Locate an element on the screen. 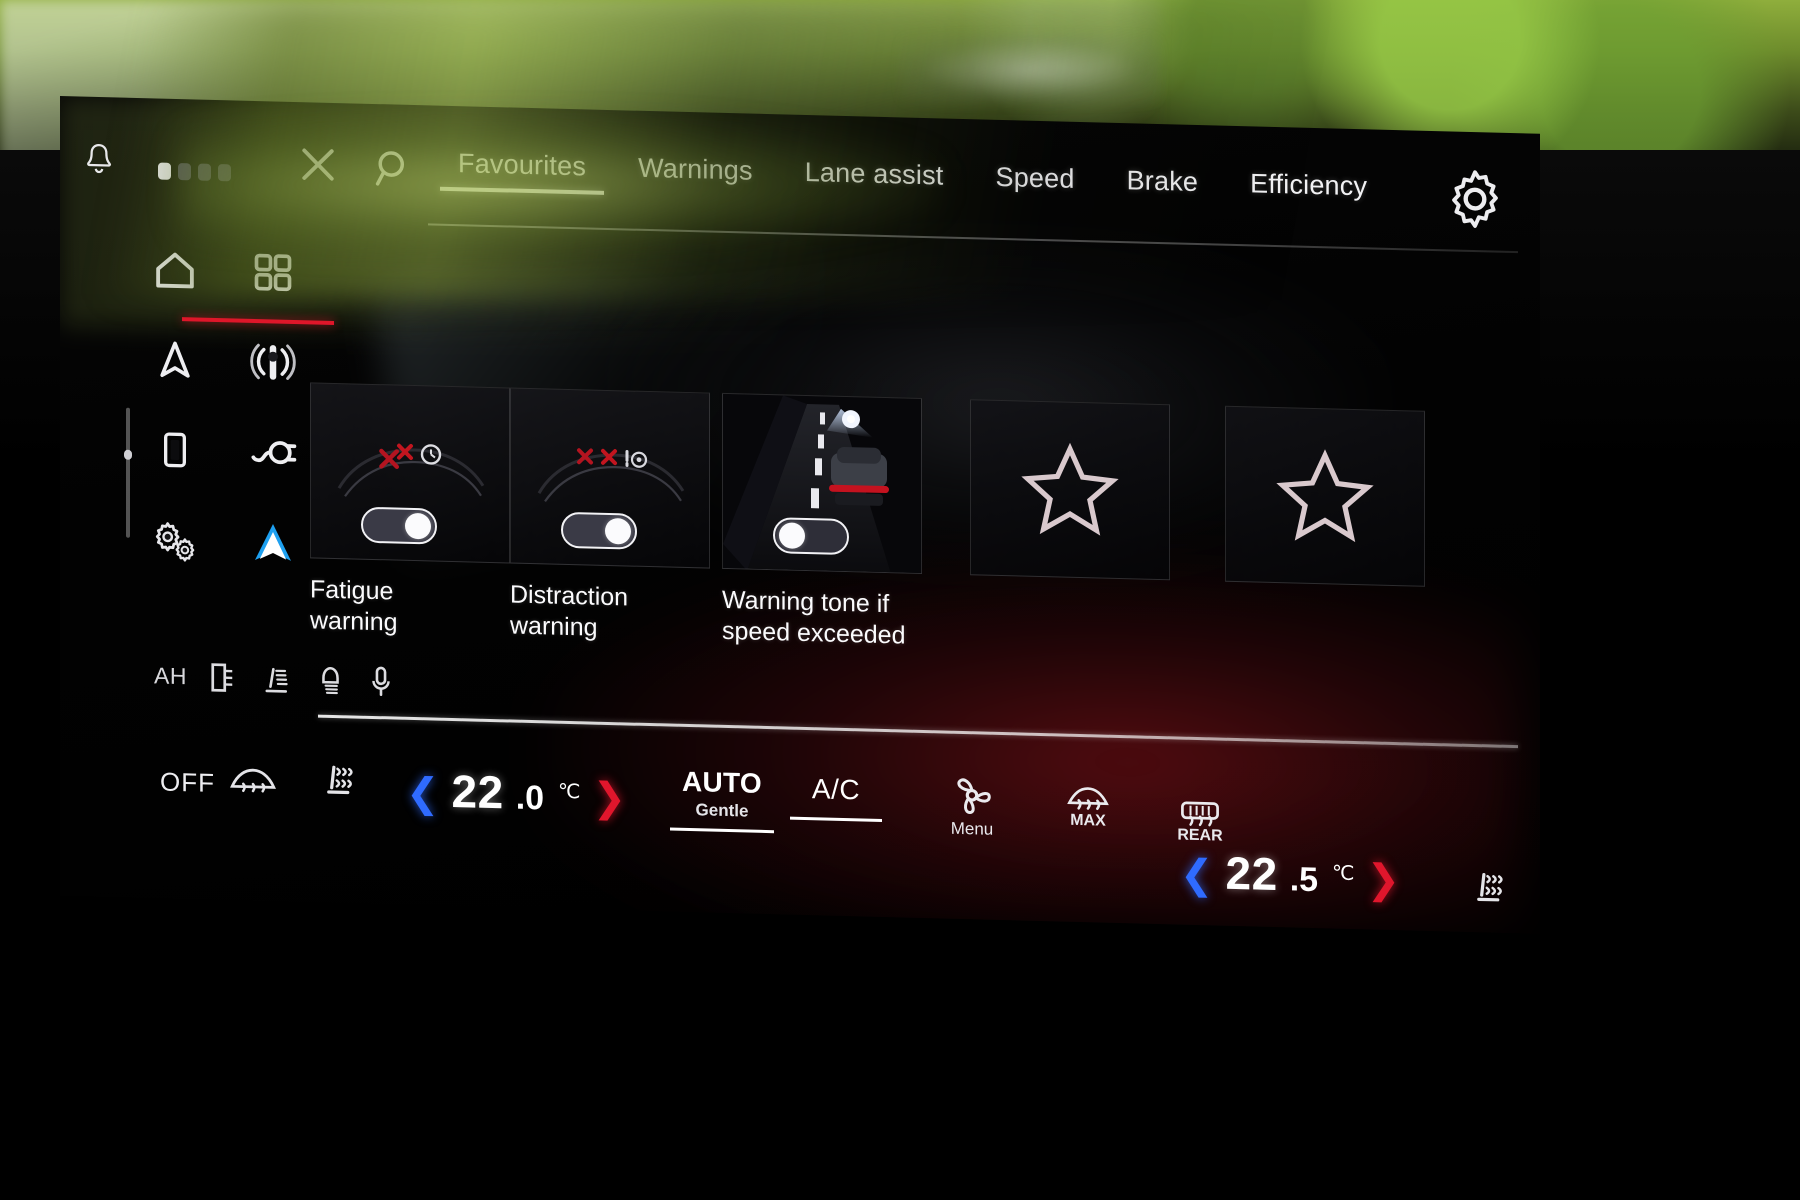  rear-caption: REAR is located at coordinates (1200, 835).